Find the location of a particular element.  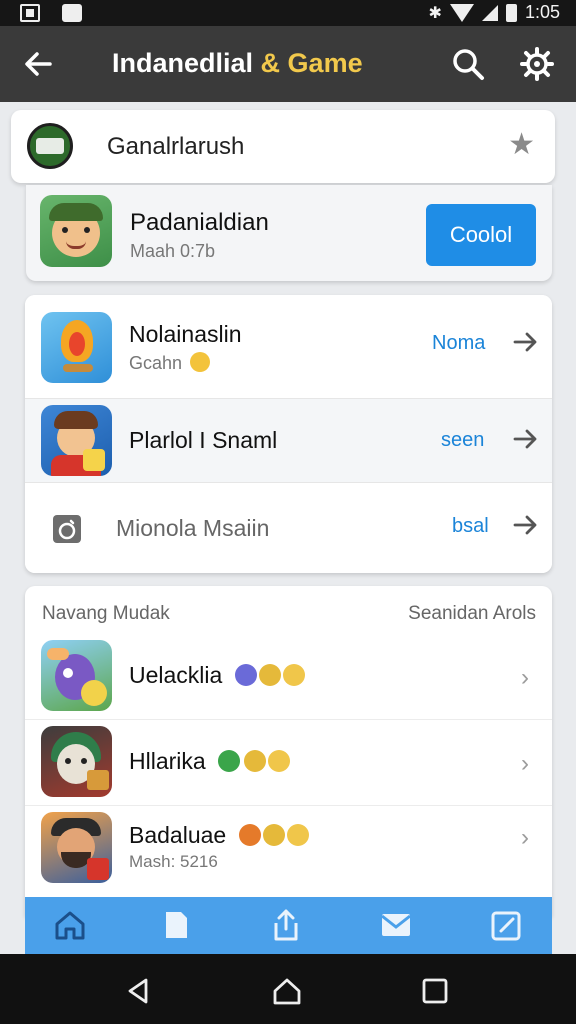

list-item: Plarlol I Snaml seen is located at coordinates (288, 440).